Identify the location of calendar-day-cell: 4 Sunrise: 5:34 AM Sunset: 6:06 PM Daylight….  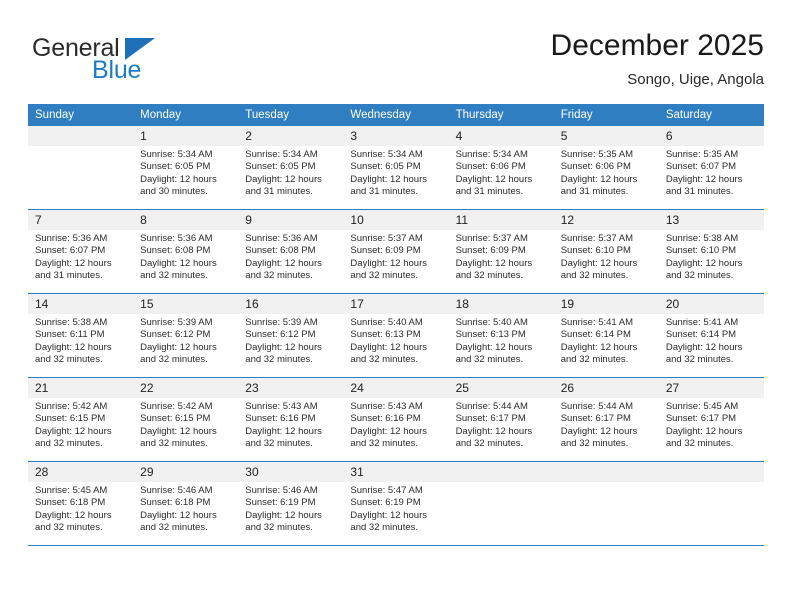
(501, 168).